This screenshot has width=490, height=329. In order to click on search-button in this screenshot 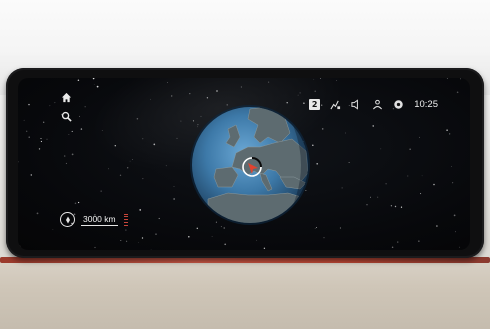, I will do `click(66, 116)`.